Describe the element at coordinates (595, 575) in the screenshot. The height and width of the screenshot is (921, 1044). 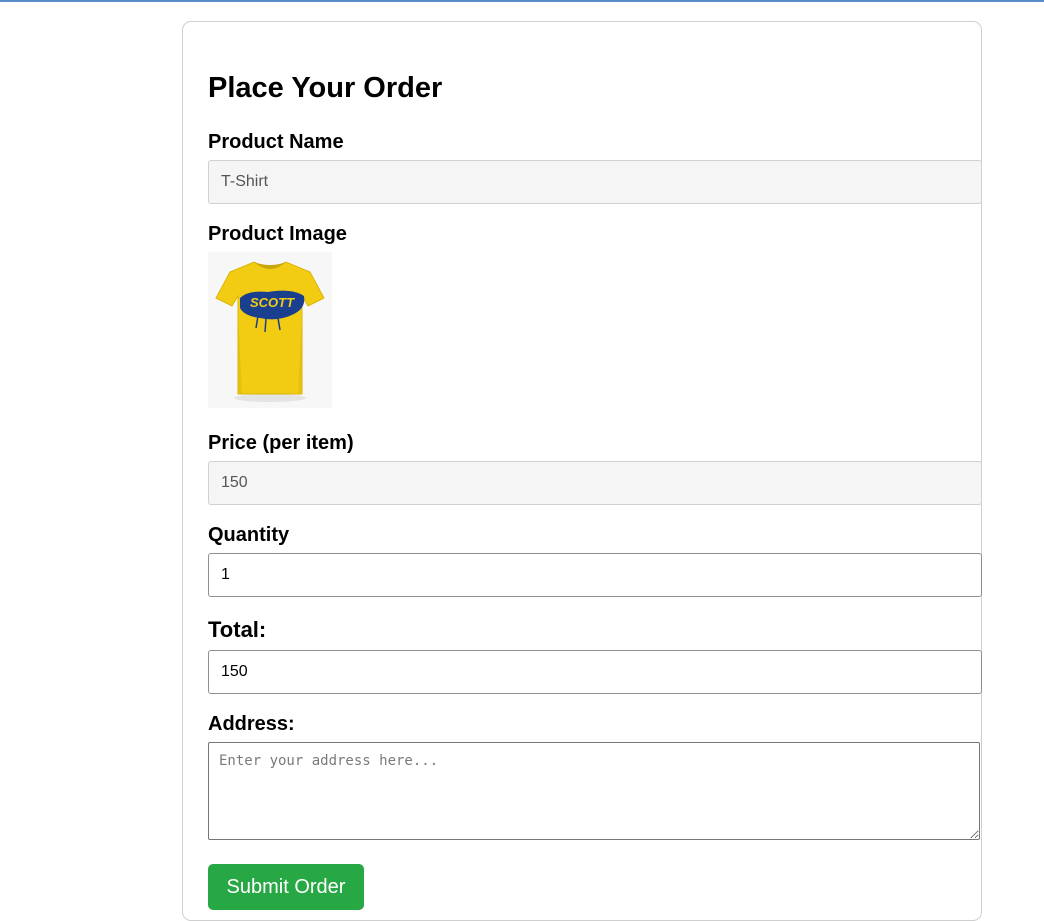
I see `quantity-field` at that location.